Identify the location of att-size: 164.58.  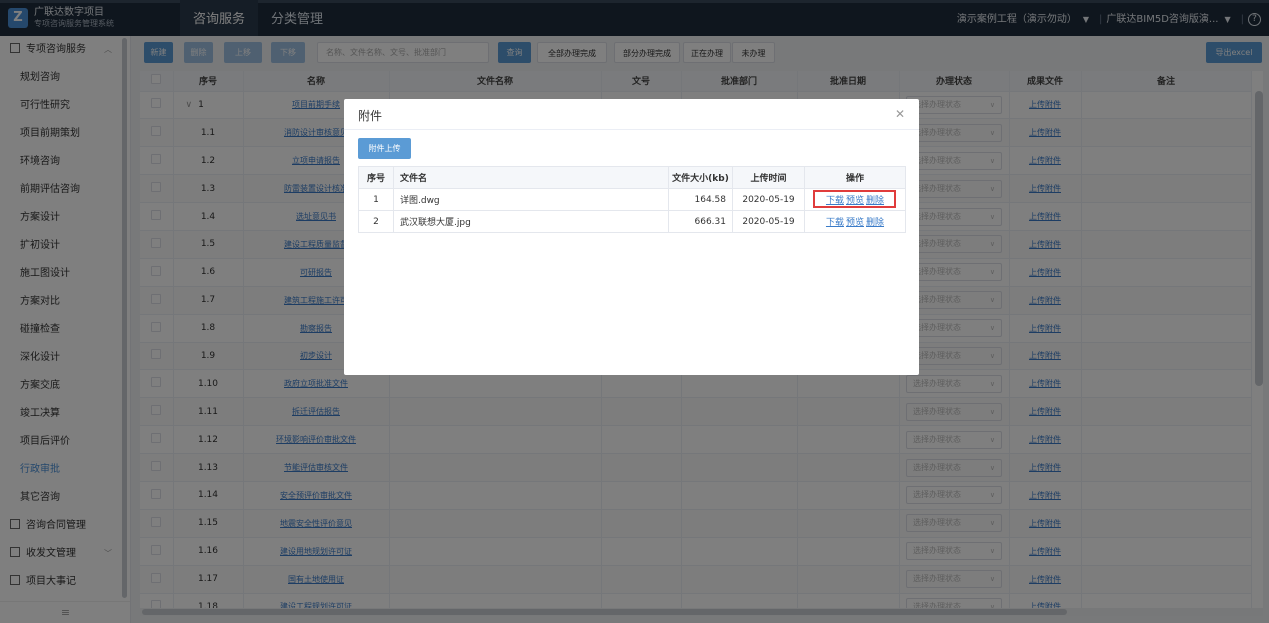
(700, 199).